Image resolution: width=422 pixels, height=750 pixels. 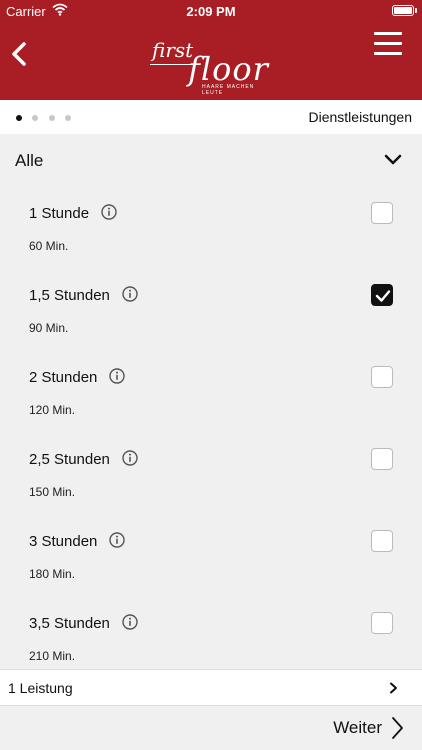 I want to click on service-name: 3 Stunden, so click(x=63, y=541).